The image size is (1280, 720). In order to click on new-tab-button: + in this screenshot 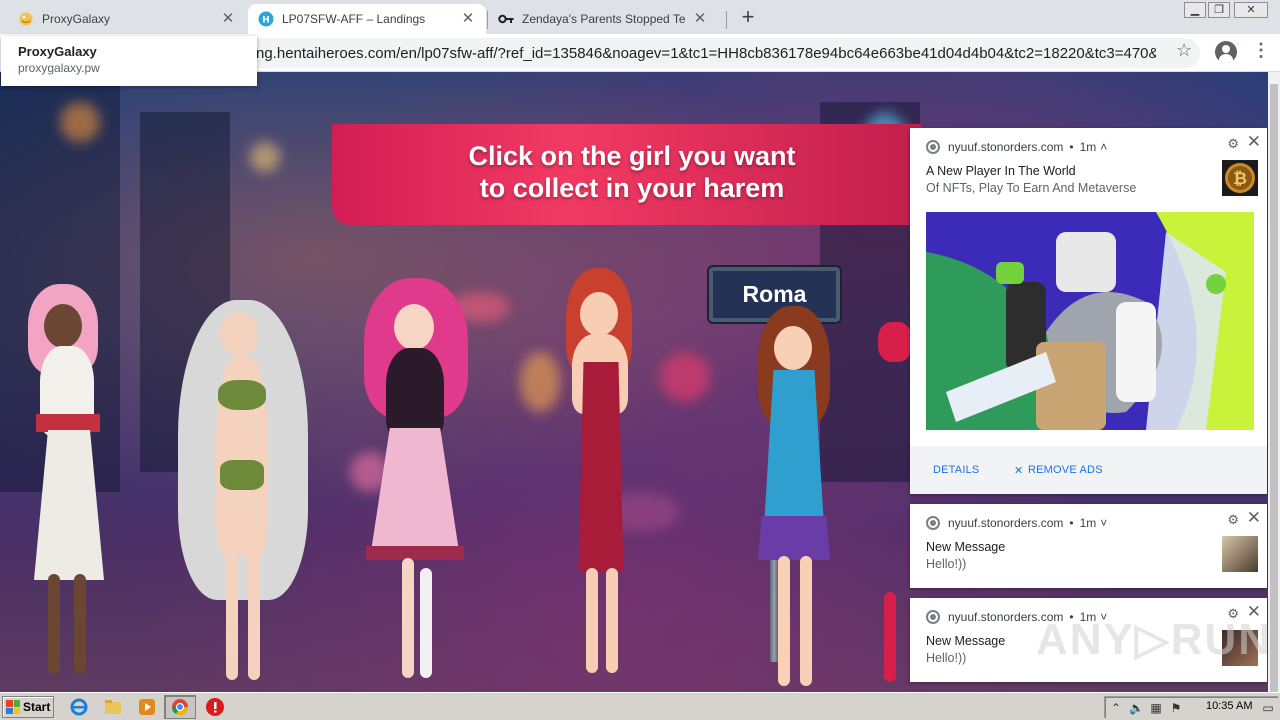, I will do `click(748, 18)`.